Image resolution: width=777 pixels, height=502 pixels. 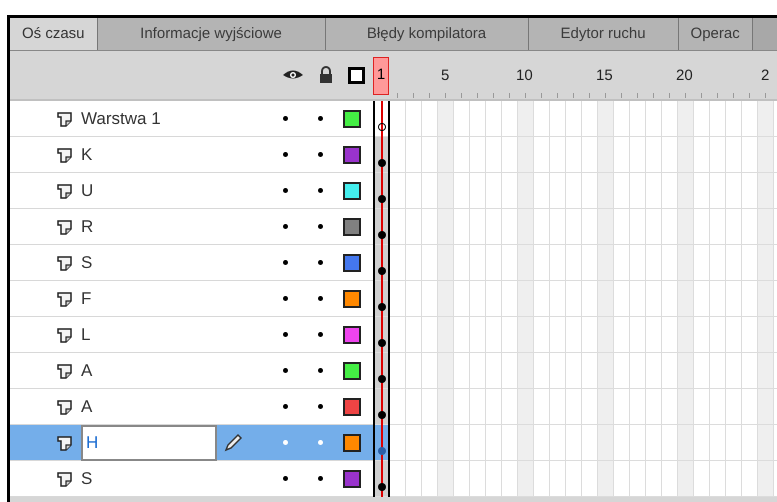 I want to click on layer-row: U, so click(x=191, y=191).